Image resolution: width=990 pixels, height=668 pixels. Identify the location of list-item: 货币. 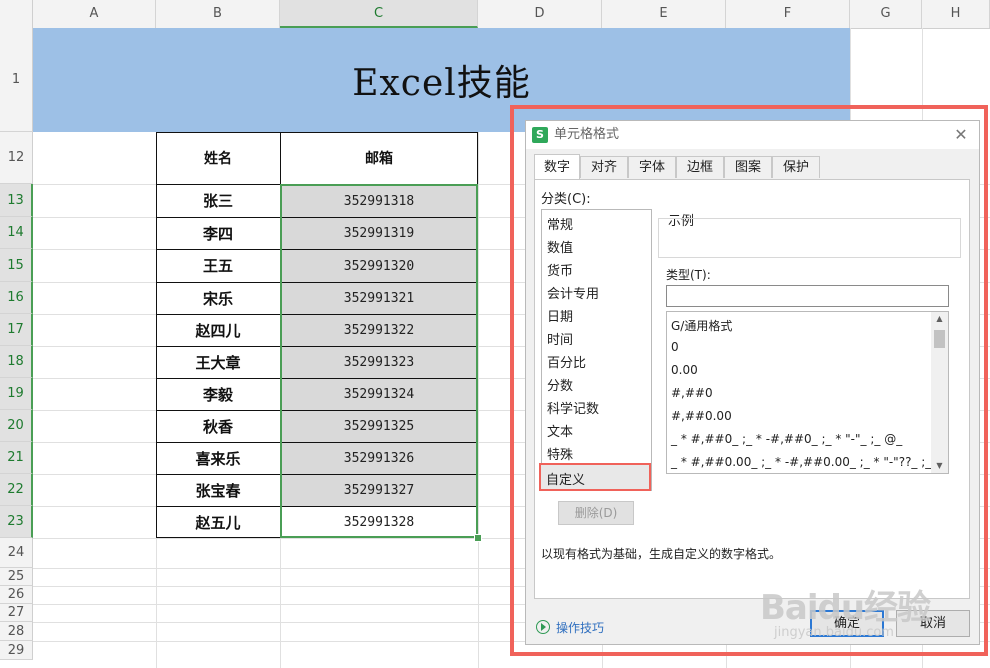
(560, 269).